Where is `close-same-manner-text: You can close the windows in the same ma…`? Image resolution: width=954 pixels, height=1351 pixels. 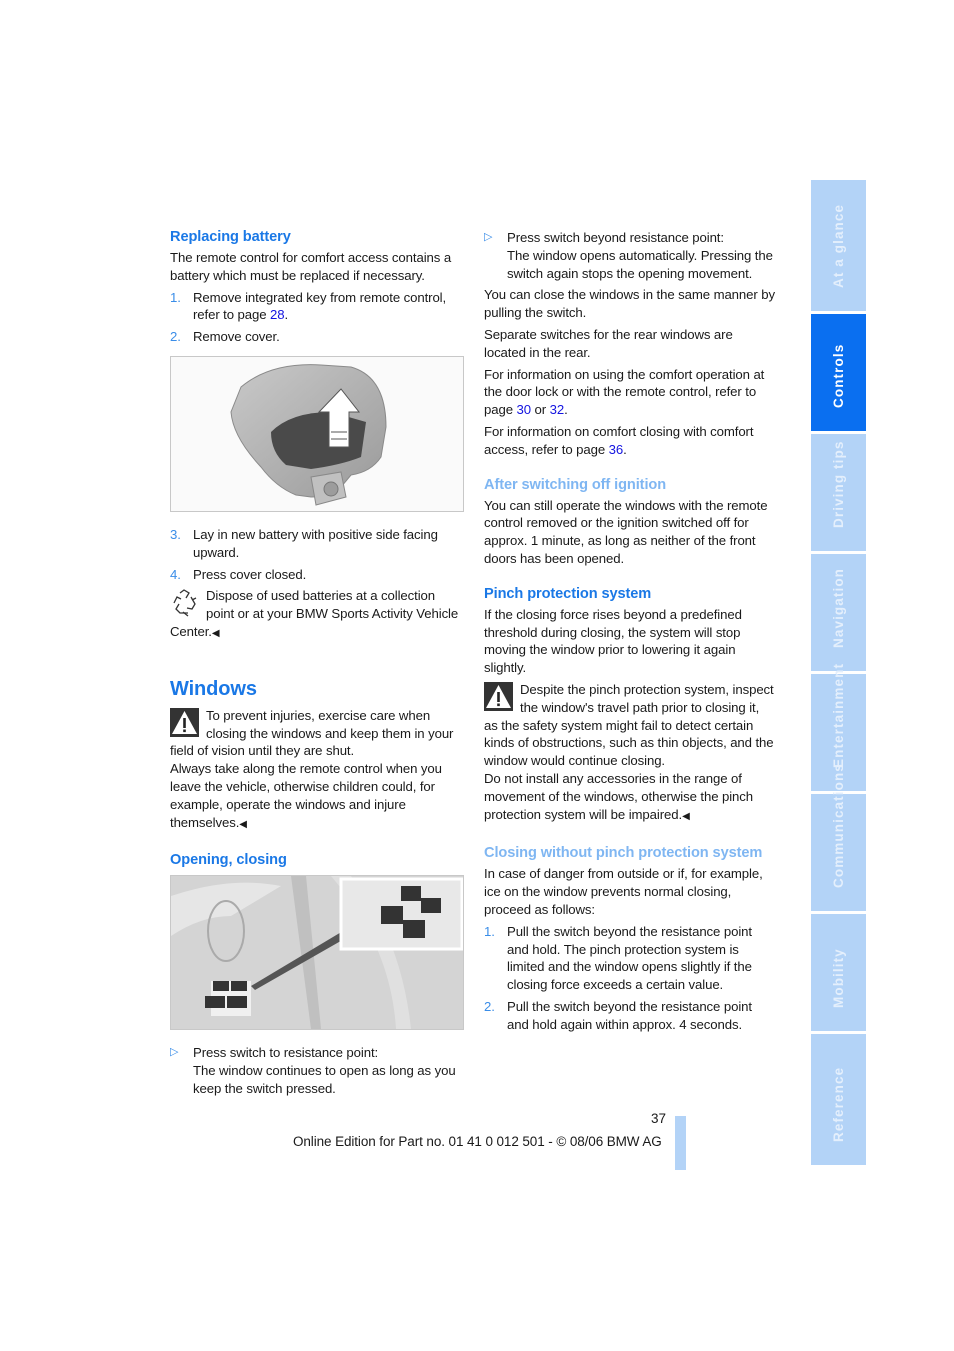 close-same-manner-text: You can close the windows in the same ma… is located at coordinates (629, 304).